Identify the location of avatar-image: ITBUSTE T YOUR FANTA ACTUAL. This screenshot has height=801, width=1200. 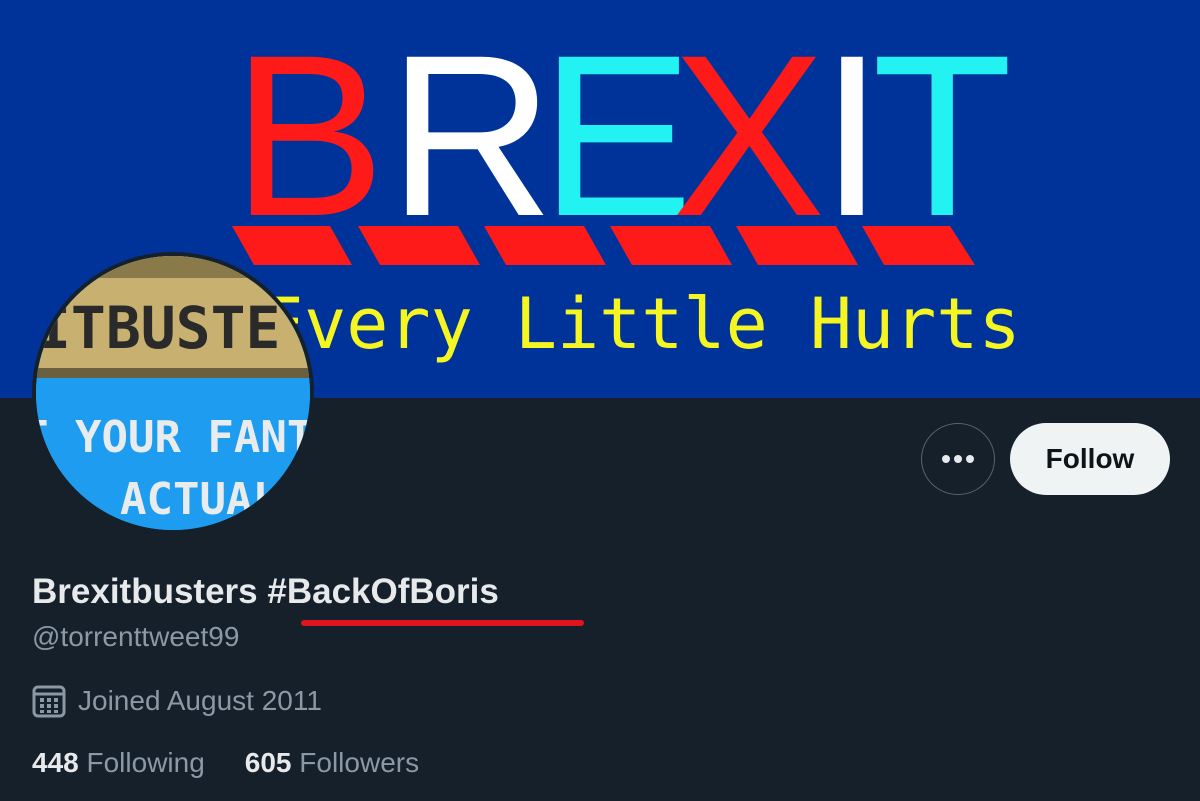
(173, 393).